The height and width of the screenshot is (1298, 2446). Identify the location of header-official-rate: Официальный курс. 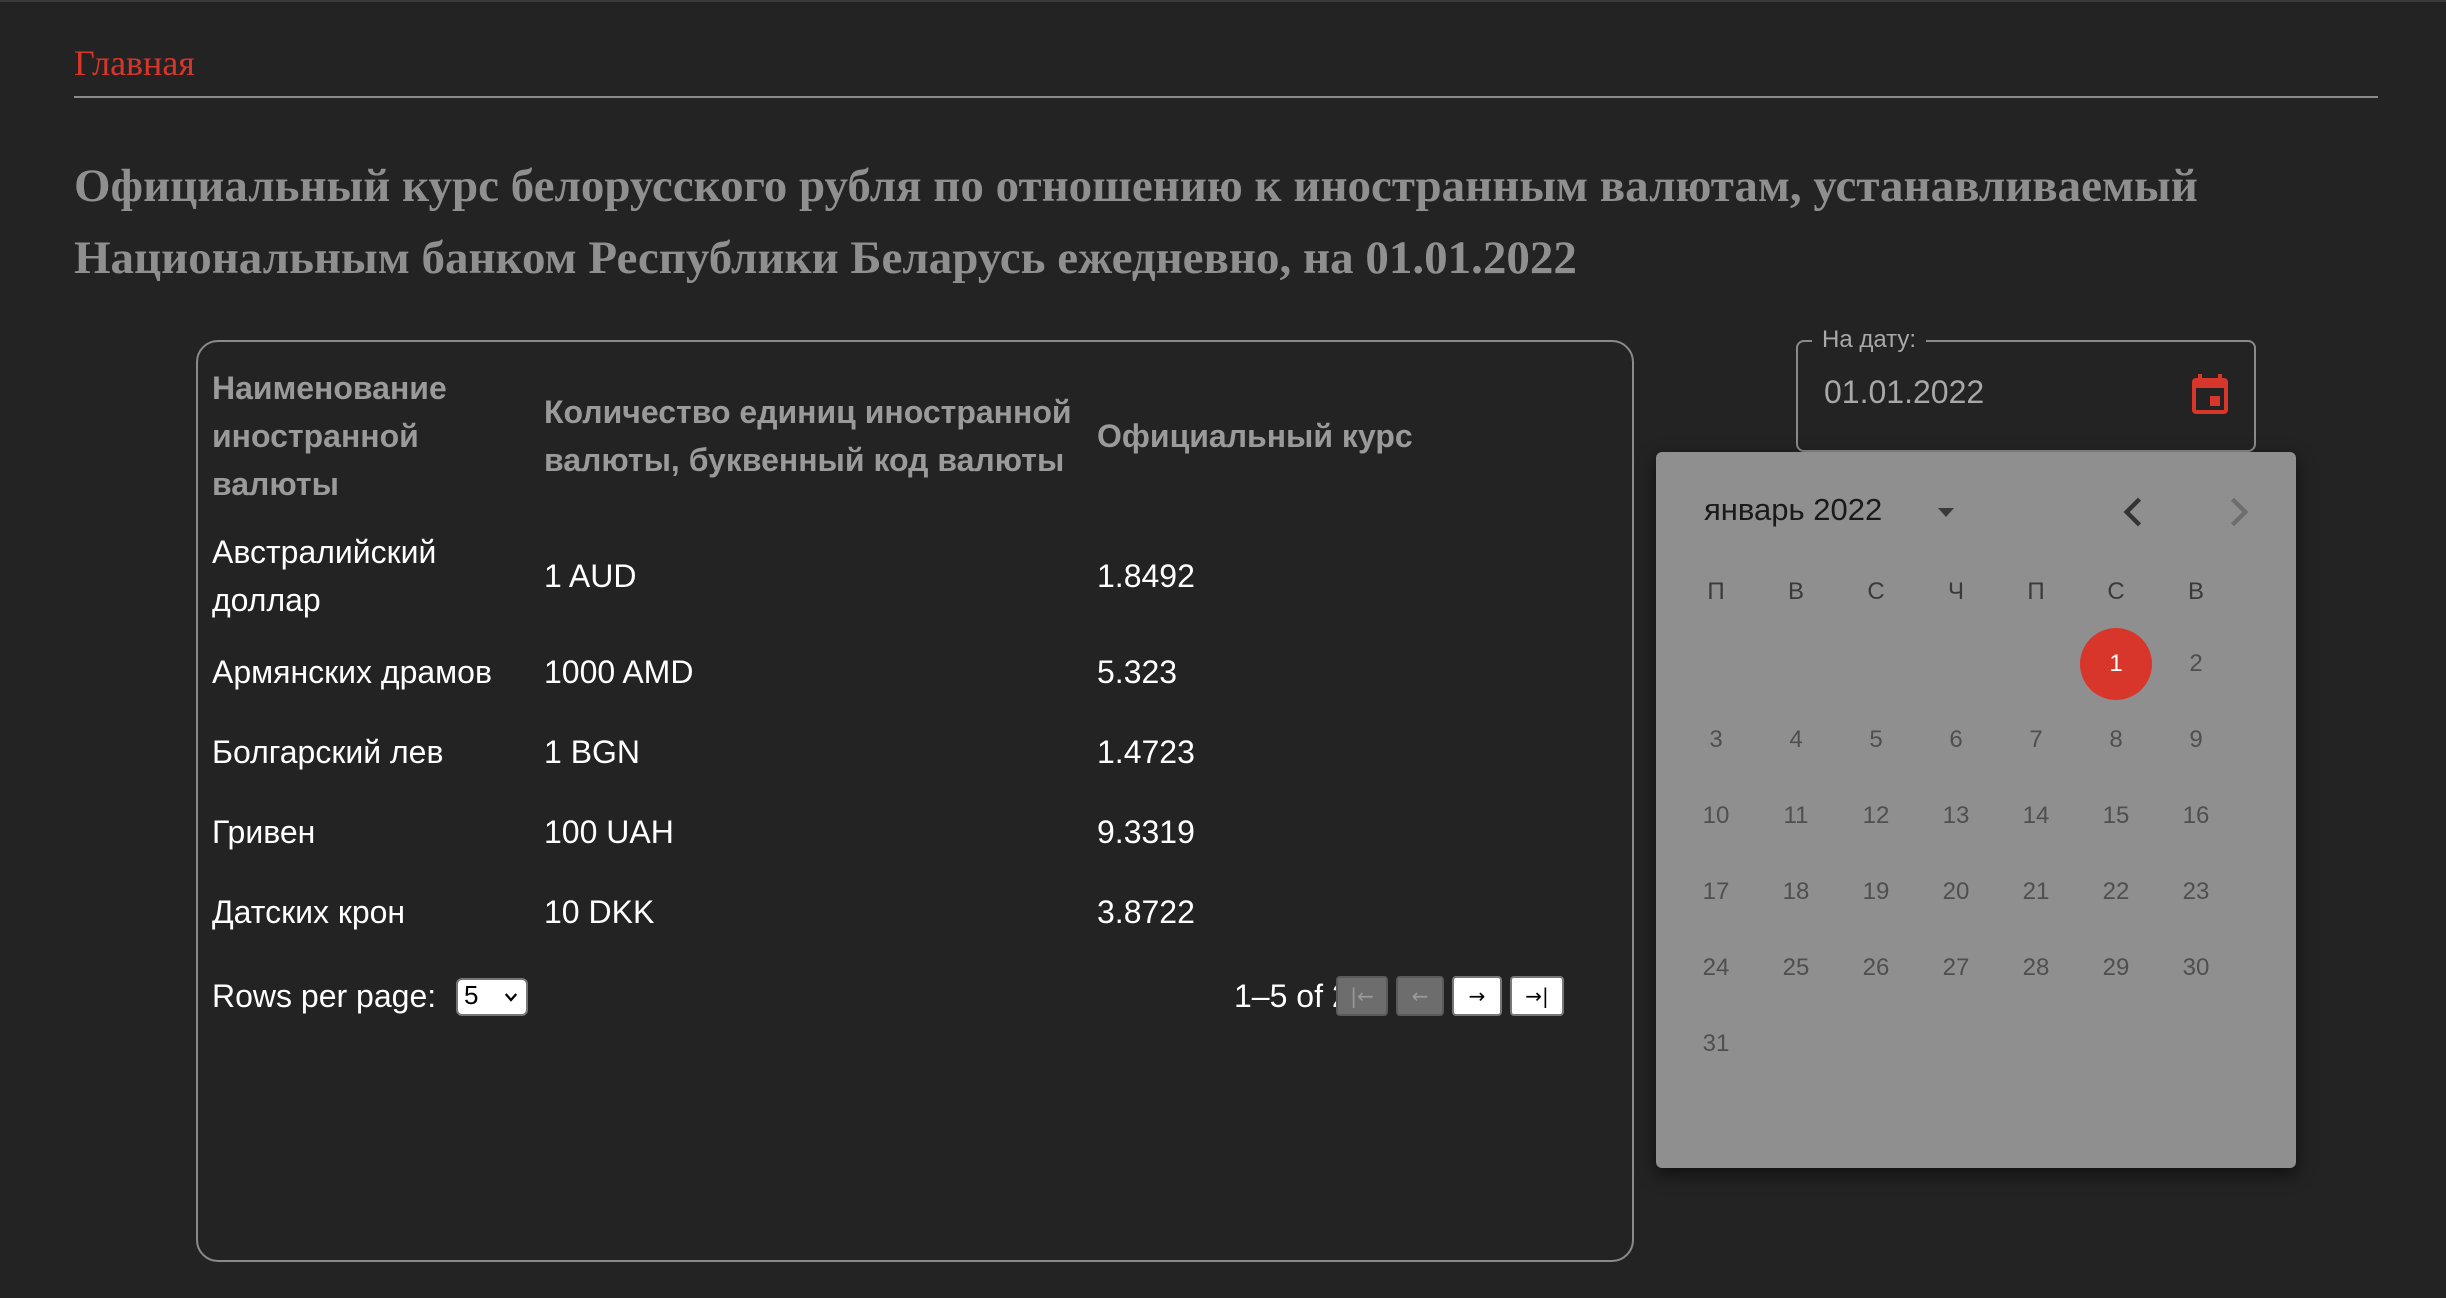
(1255, 436).